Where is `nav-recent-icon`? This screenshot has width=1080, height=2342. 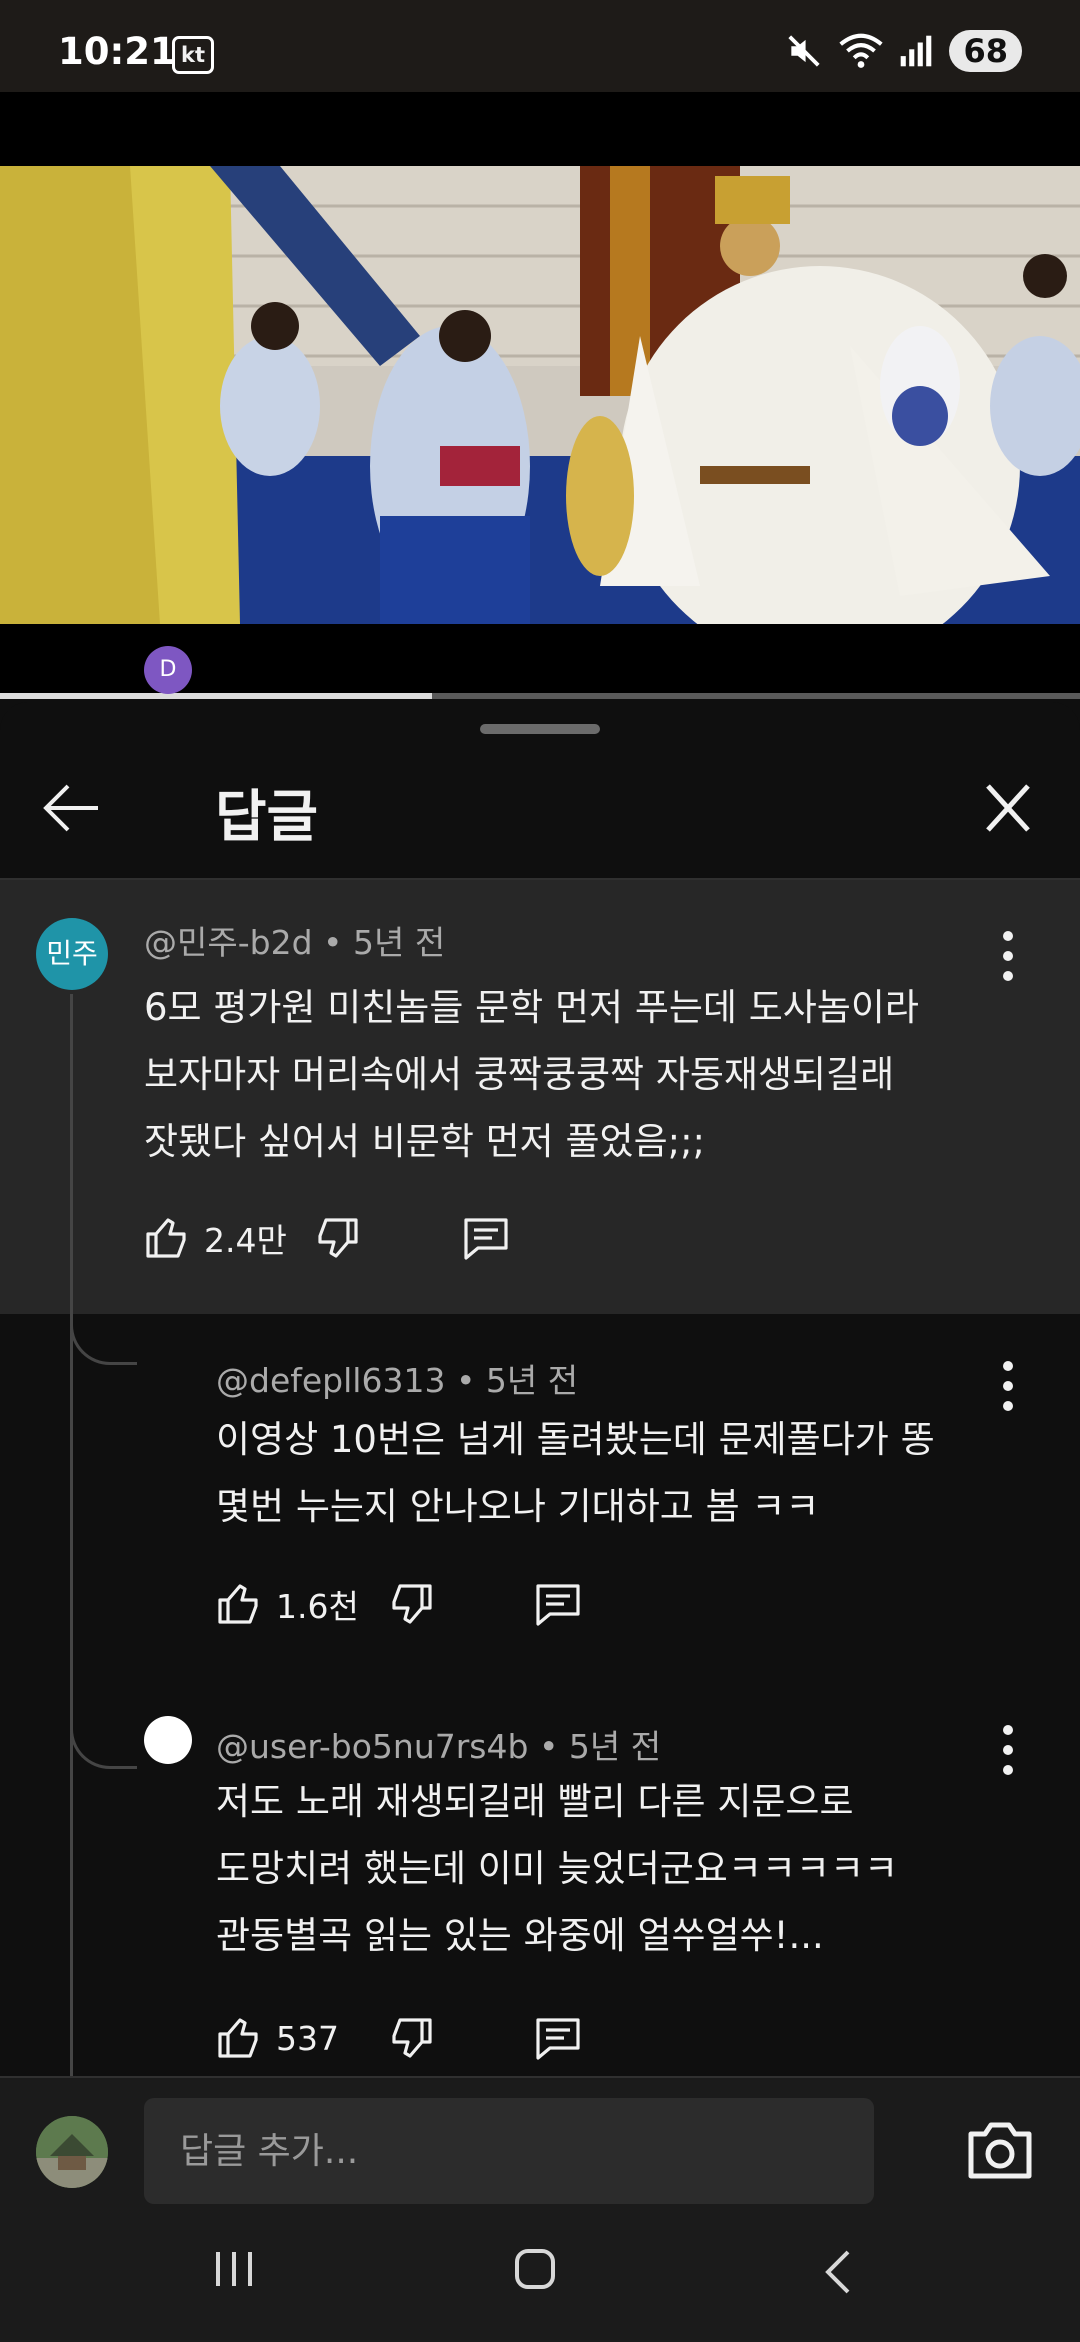
nav-recent-icon is located at coordinates (234, 2269).